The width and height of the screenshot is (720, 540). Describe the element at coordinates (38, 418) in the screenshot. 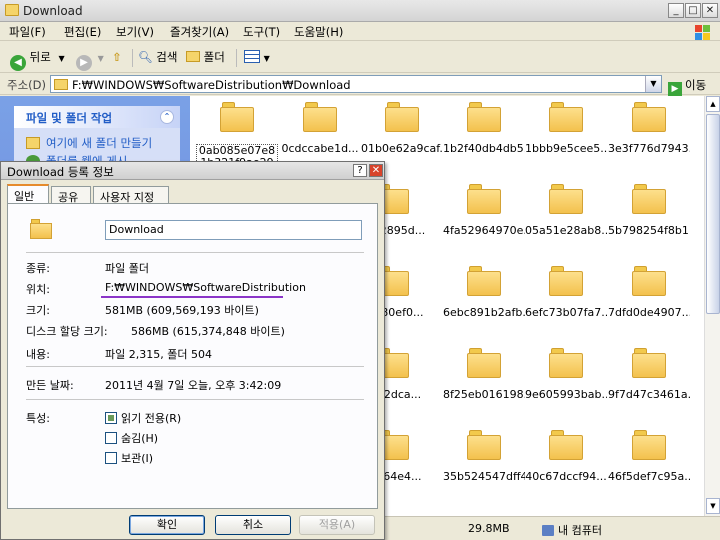

I see `attributes-label: 특성:` at that location.